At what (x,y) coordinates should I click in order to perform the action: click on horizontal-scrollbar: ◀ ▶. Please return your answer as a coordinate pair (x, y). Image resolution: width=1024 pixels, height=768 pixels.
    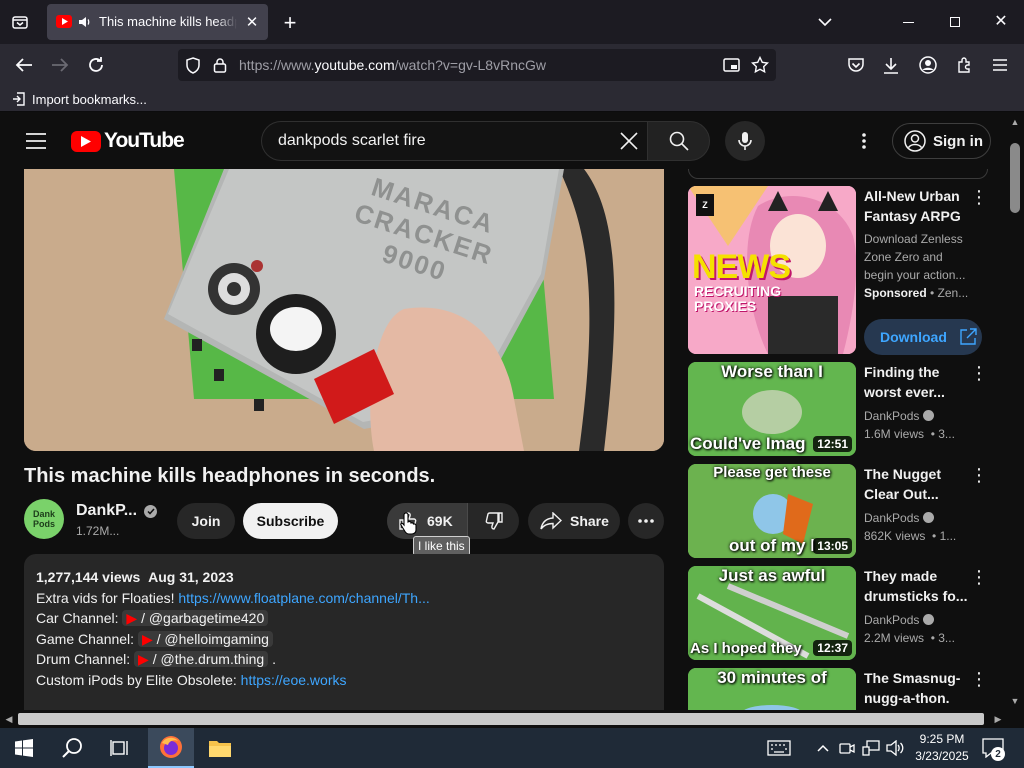
    Looking at the image, I should click on (512, 719).